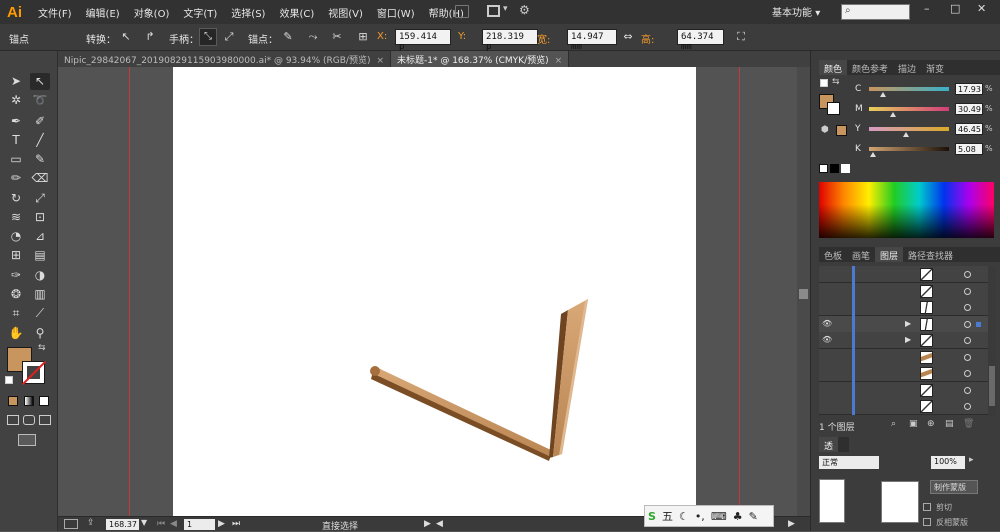  What do you see at coordinates (738, 516) in the screenshot?
I see `skin-icon: ♣` at bounding box center [738, 516].